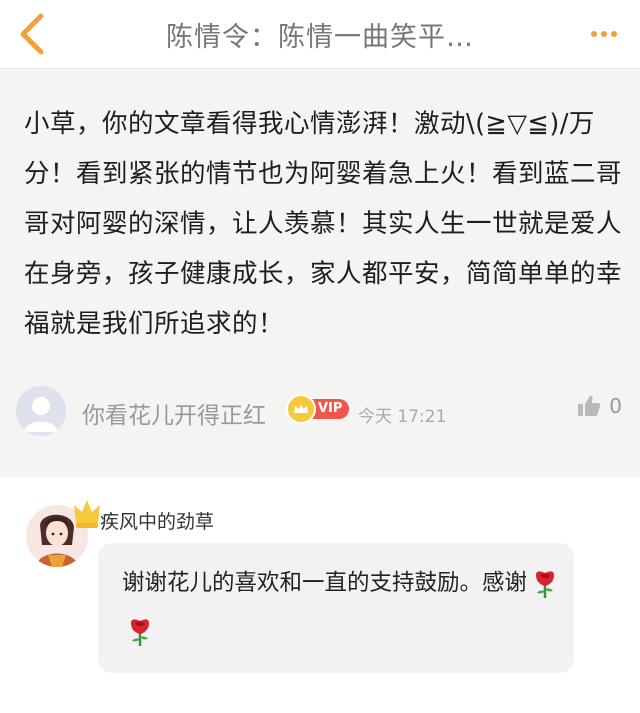  I want to click on more-dots-icon, so click(594, 34).